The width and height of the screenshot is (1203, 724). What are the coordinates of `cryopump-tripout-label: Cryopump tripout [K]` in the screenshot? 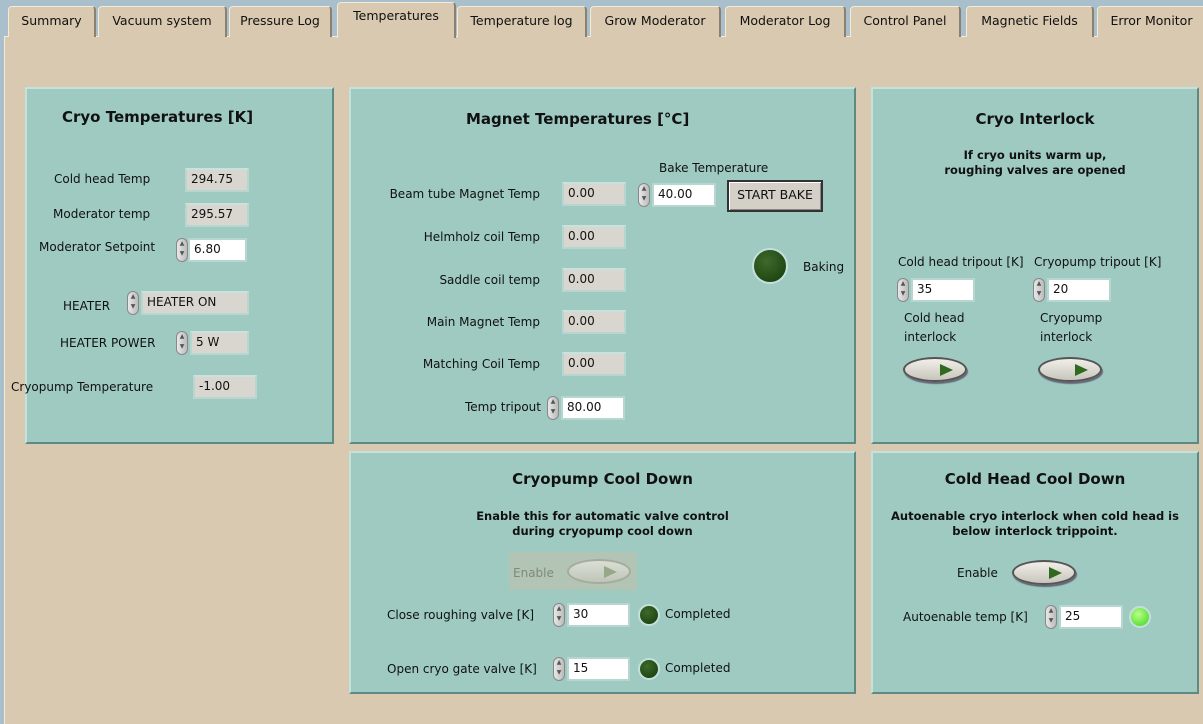 It's located at (1098, 262).